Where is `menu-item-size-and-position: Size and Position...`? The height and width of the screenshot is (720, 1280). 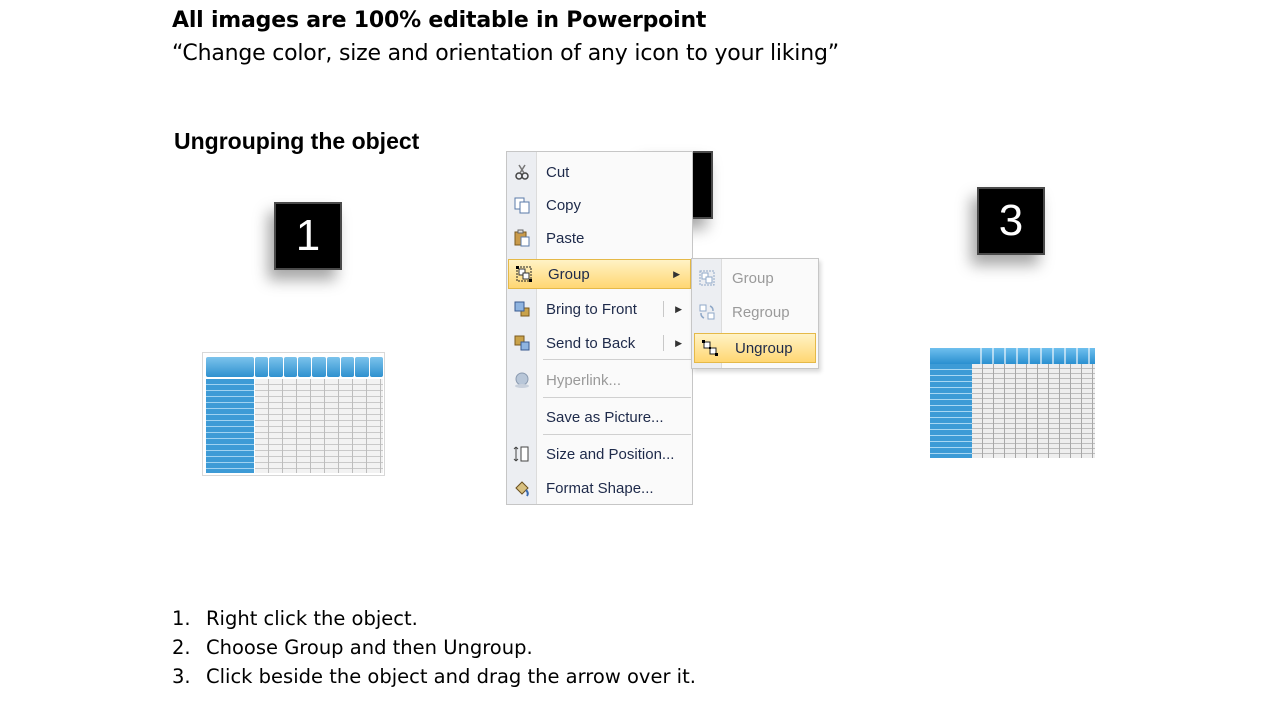
menu-item-size-and-position: Size and Position... is located at coordinates (599, 454).